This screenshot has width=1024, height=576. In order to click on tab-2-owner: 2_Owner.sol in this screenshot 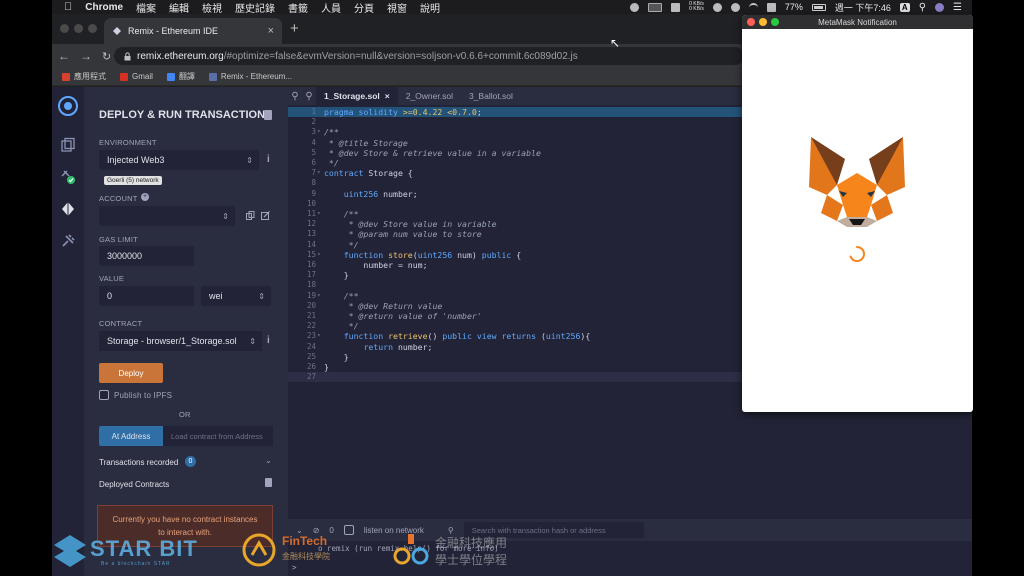, I will do `click(429, 96)`.